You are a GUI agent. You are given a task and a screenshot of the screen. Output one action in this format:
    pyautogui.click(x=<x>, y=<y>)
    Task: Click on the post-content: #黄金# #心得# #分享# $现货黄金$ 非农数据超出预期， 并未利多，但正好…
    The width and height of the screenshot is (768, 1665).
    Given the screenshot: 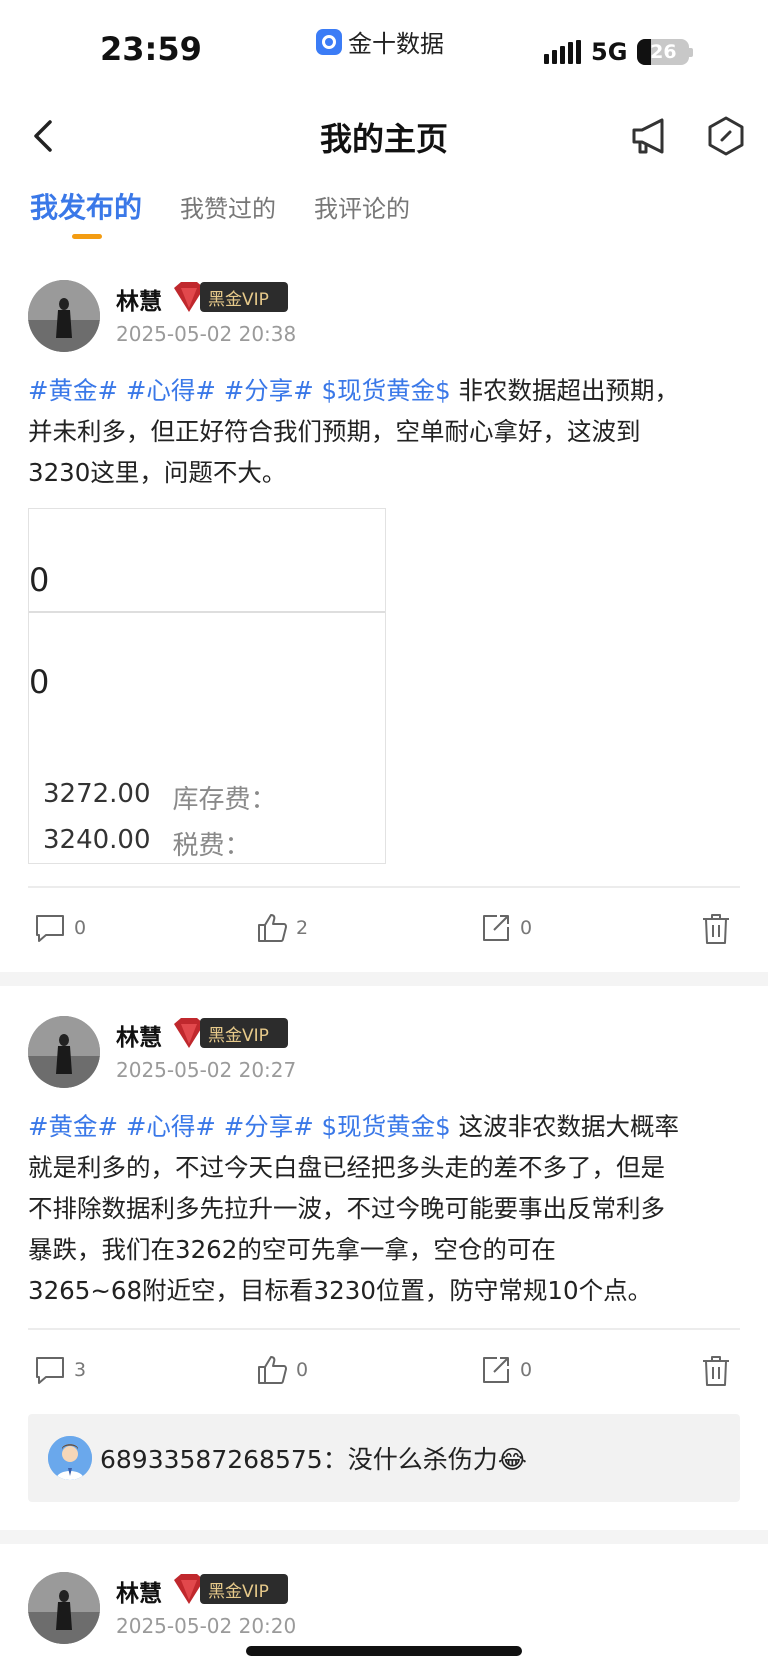 What is the action you would take?
    pyautogui.click(x=385, y=431)
    